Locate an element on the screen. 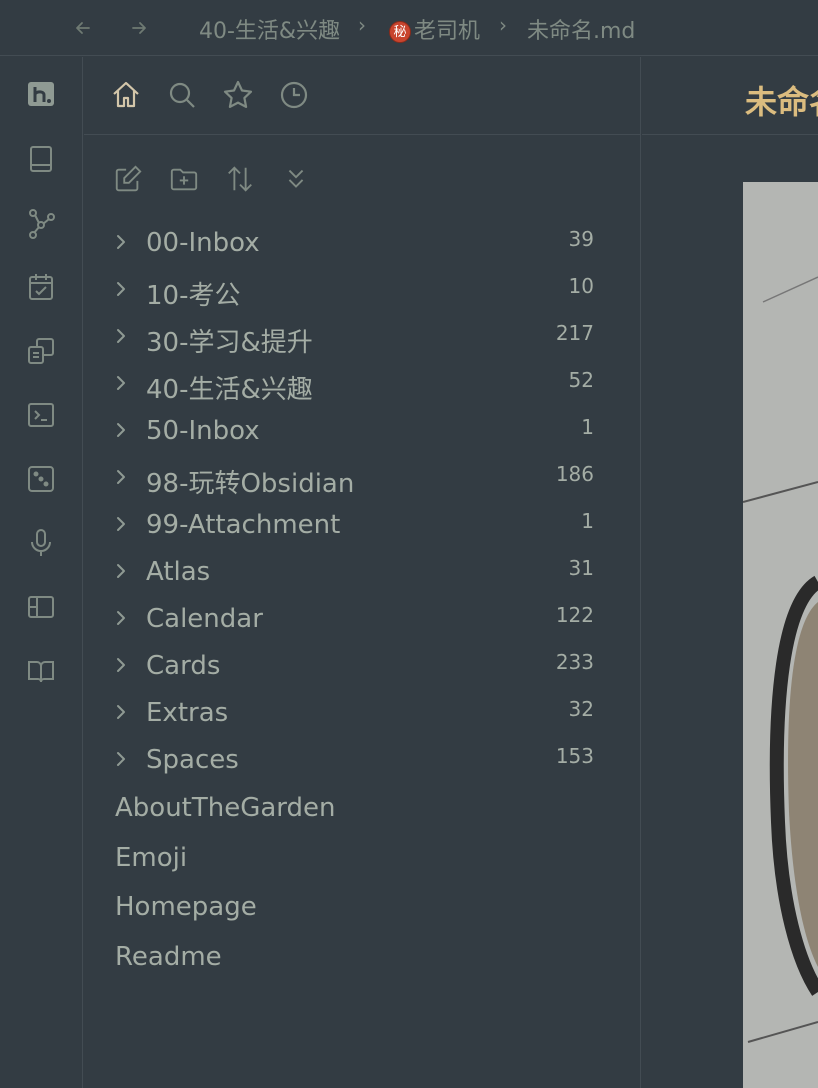  folder-label: Extras is located at coordinates (187, 713).